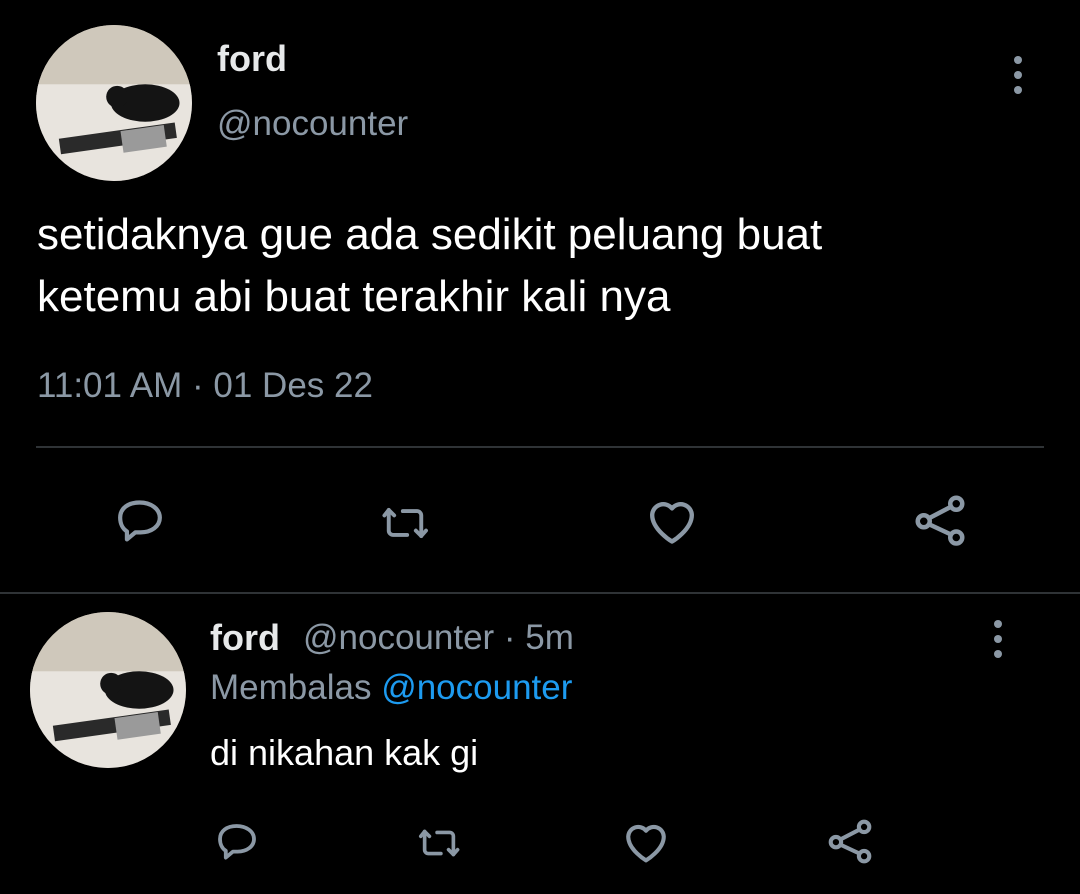 The height and width of the screenshot is (894, 1080). I want to click on replying-to: Membalas @nocounter, so click(391, 688).